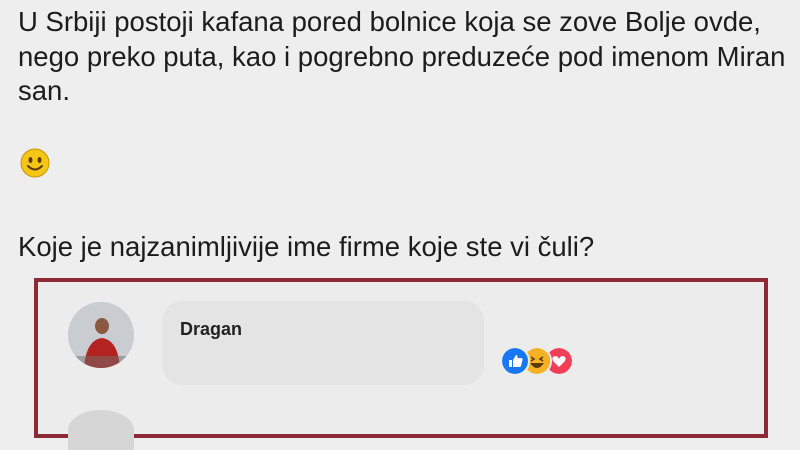 The image size is (800, 450). Describe the element at coordinates (211, 329) in the screenshot. I see `comment-author: Dragan` at that location.